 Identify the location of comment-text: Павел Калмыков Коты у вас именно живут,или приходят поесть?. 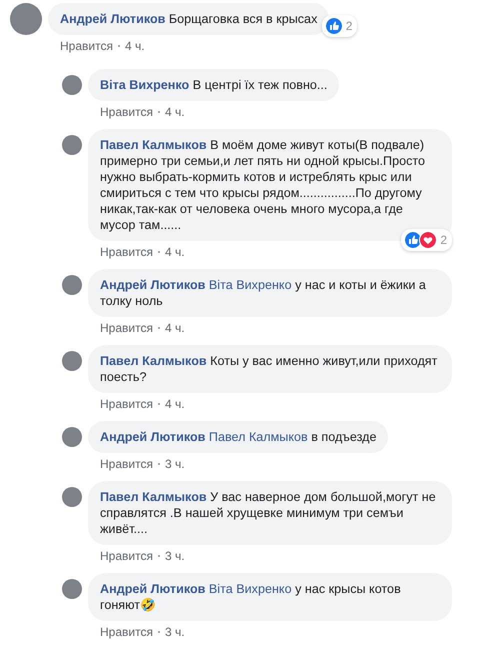
(269, 369).